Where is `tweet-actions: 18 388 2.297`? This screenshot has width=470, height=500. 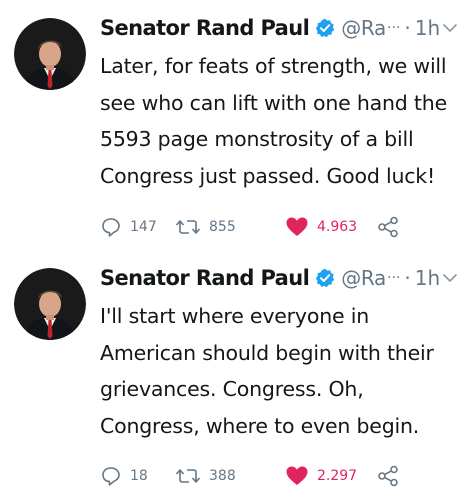 tweet-actions: 18 388 2.297 is located at coordinates (280, 476).